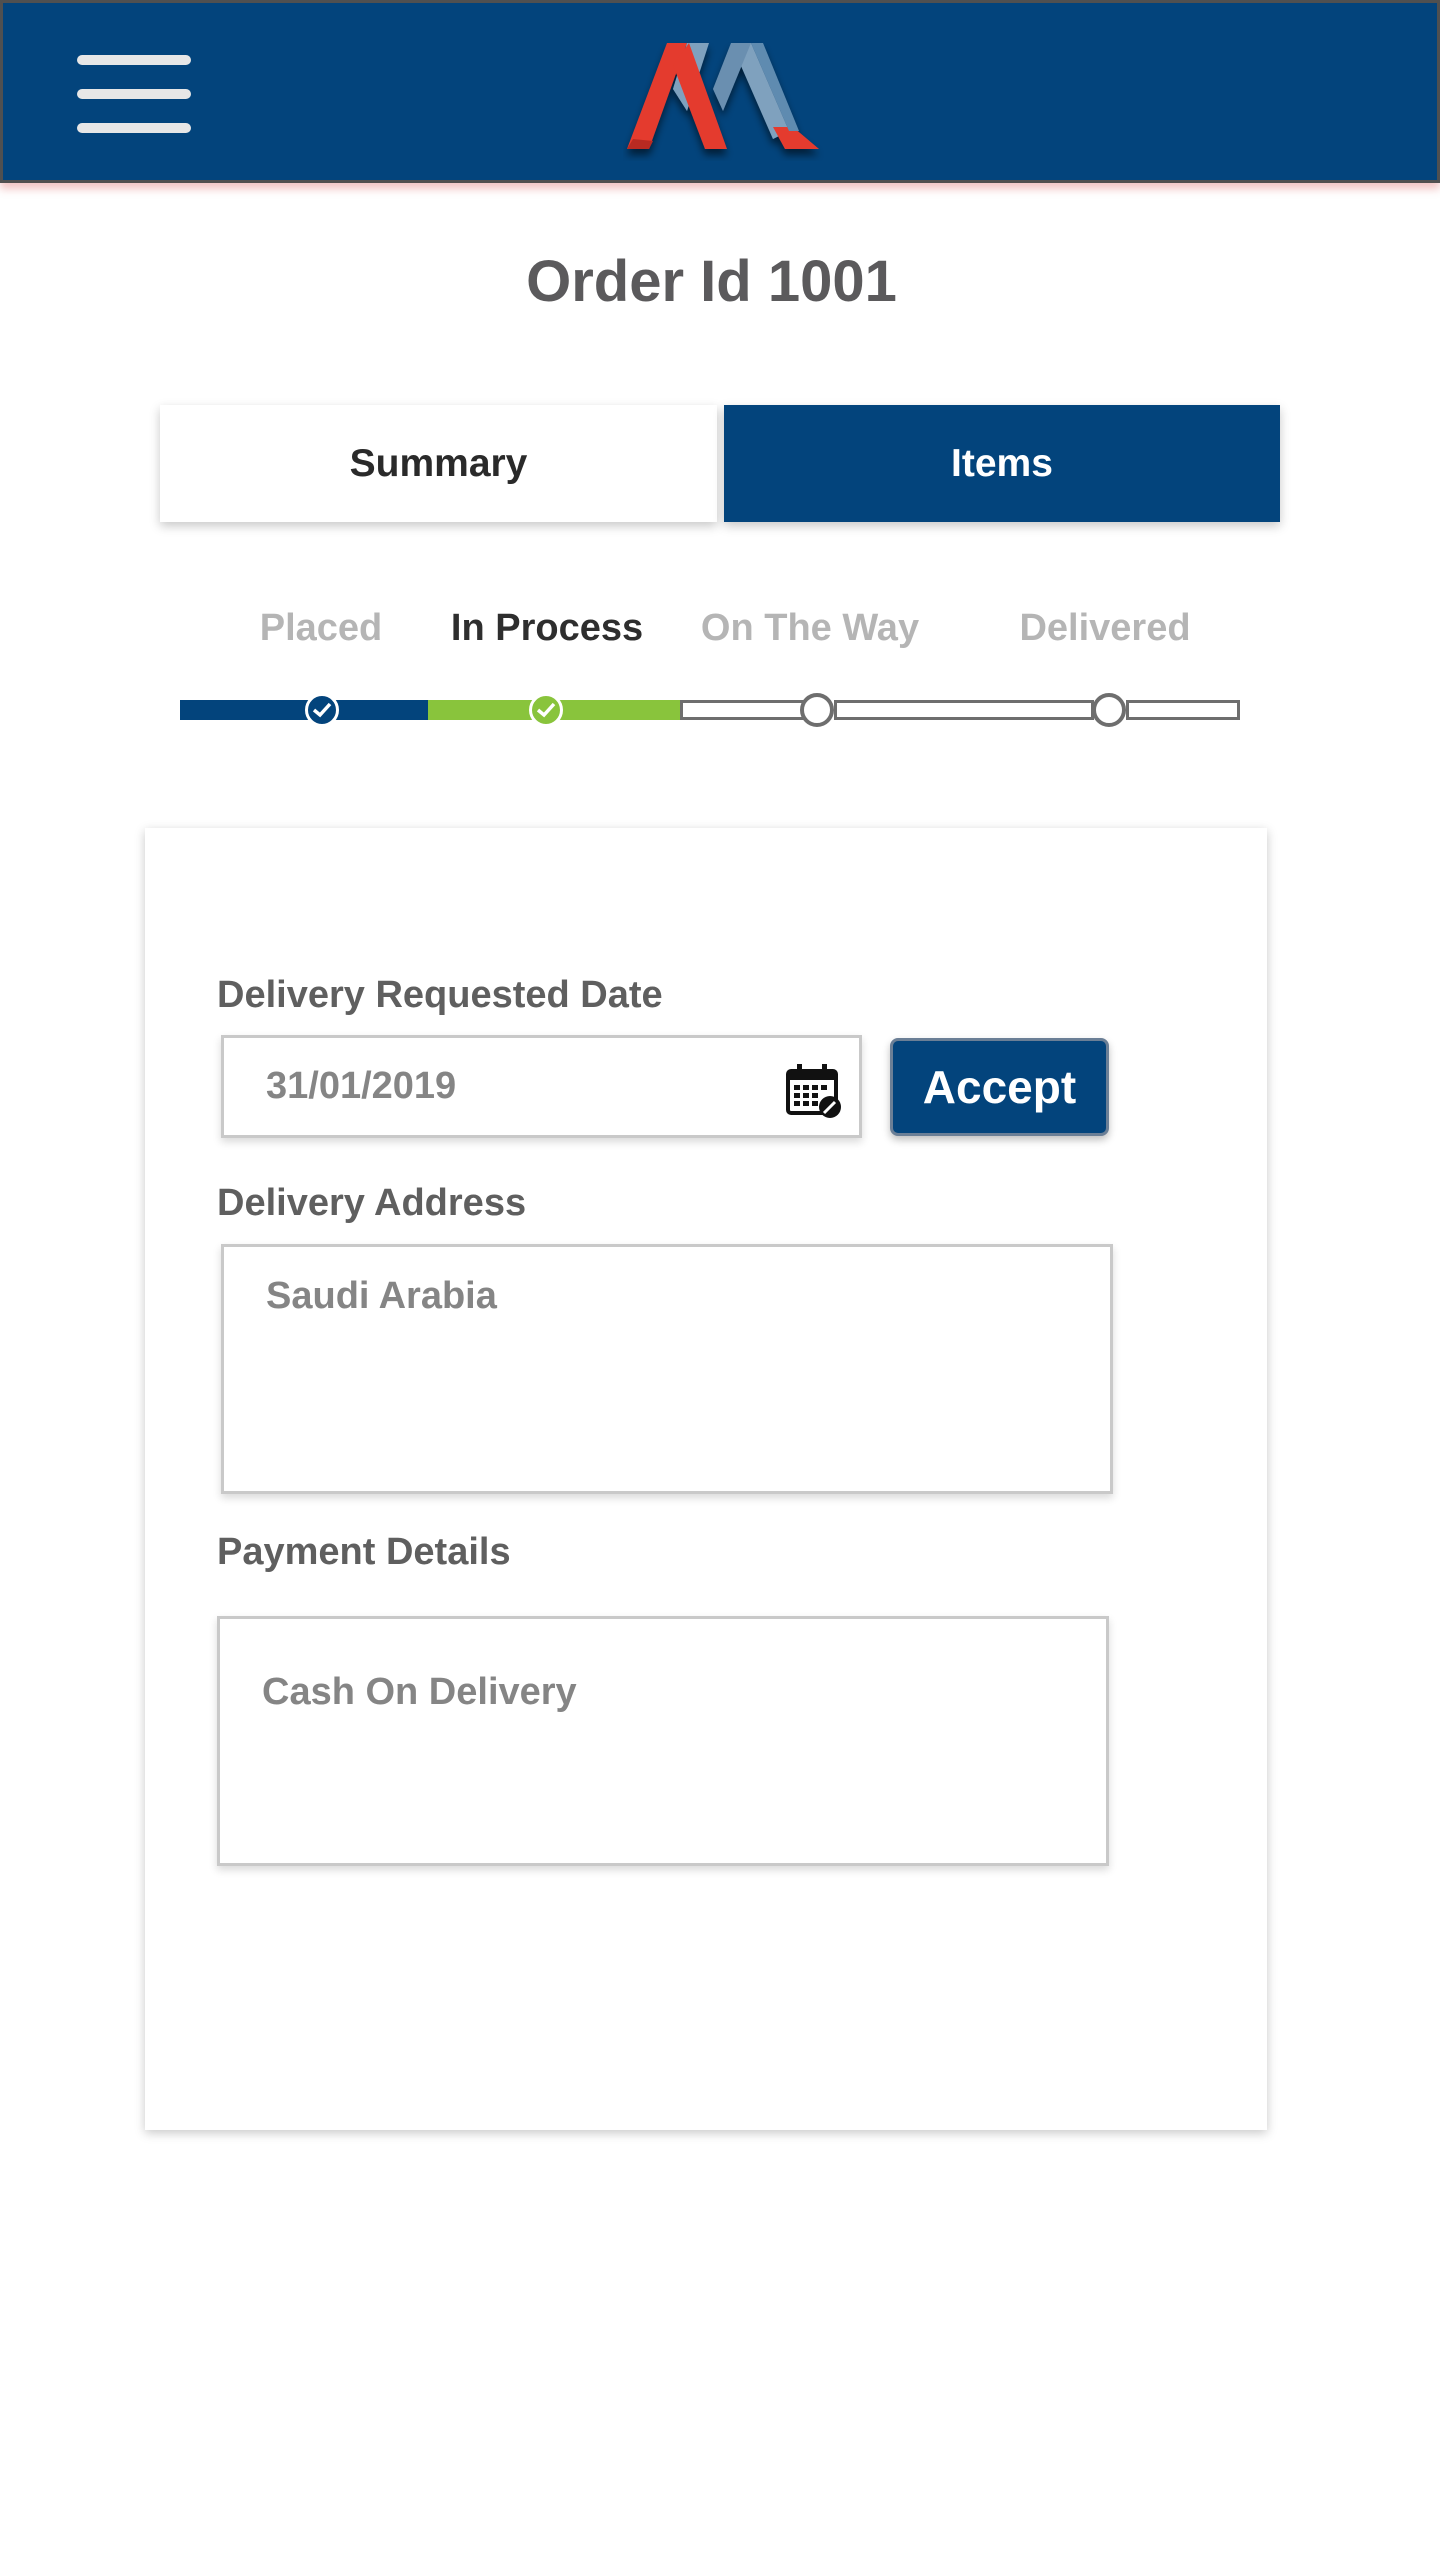 Image resolution: width=1440 pixels, height=2560 pixels. Describe the element at coordinates (419, 1692) in the screenshot. I see `payment-details-value: Cash On Delivery` at that location.